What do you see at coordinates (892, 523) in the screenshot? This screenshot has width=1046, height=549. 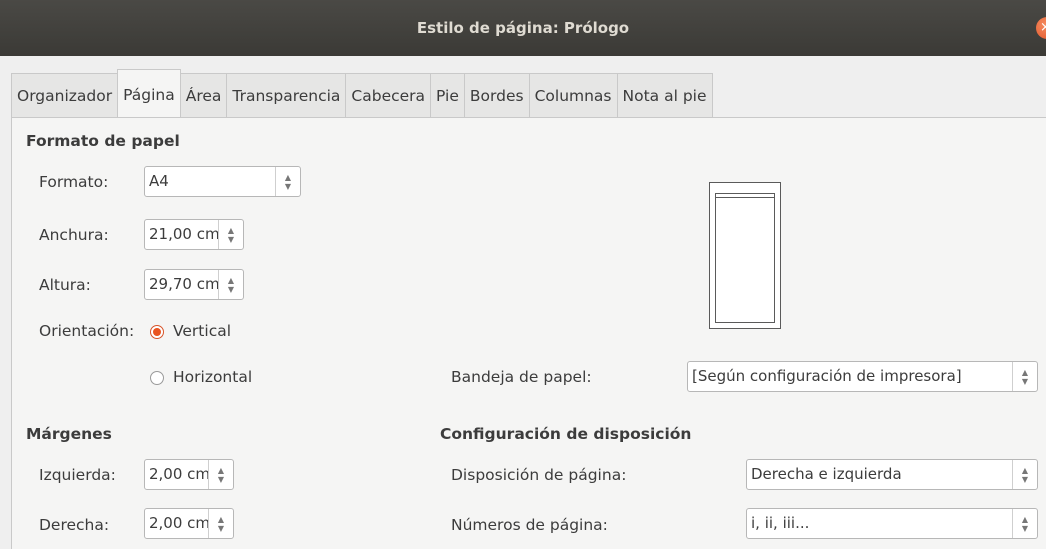 I see `page-numbers-select: i, ii, iii... ▲ ▼` at bounding box center [892, 523].